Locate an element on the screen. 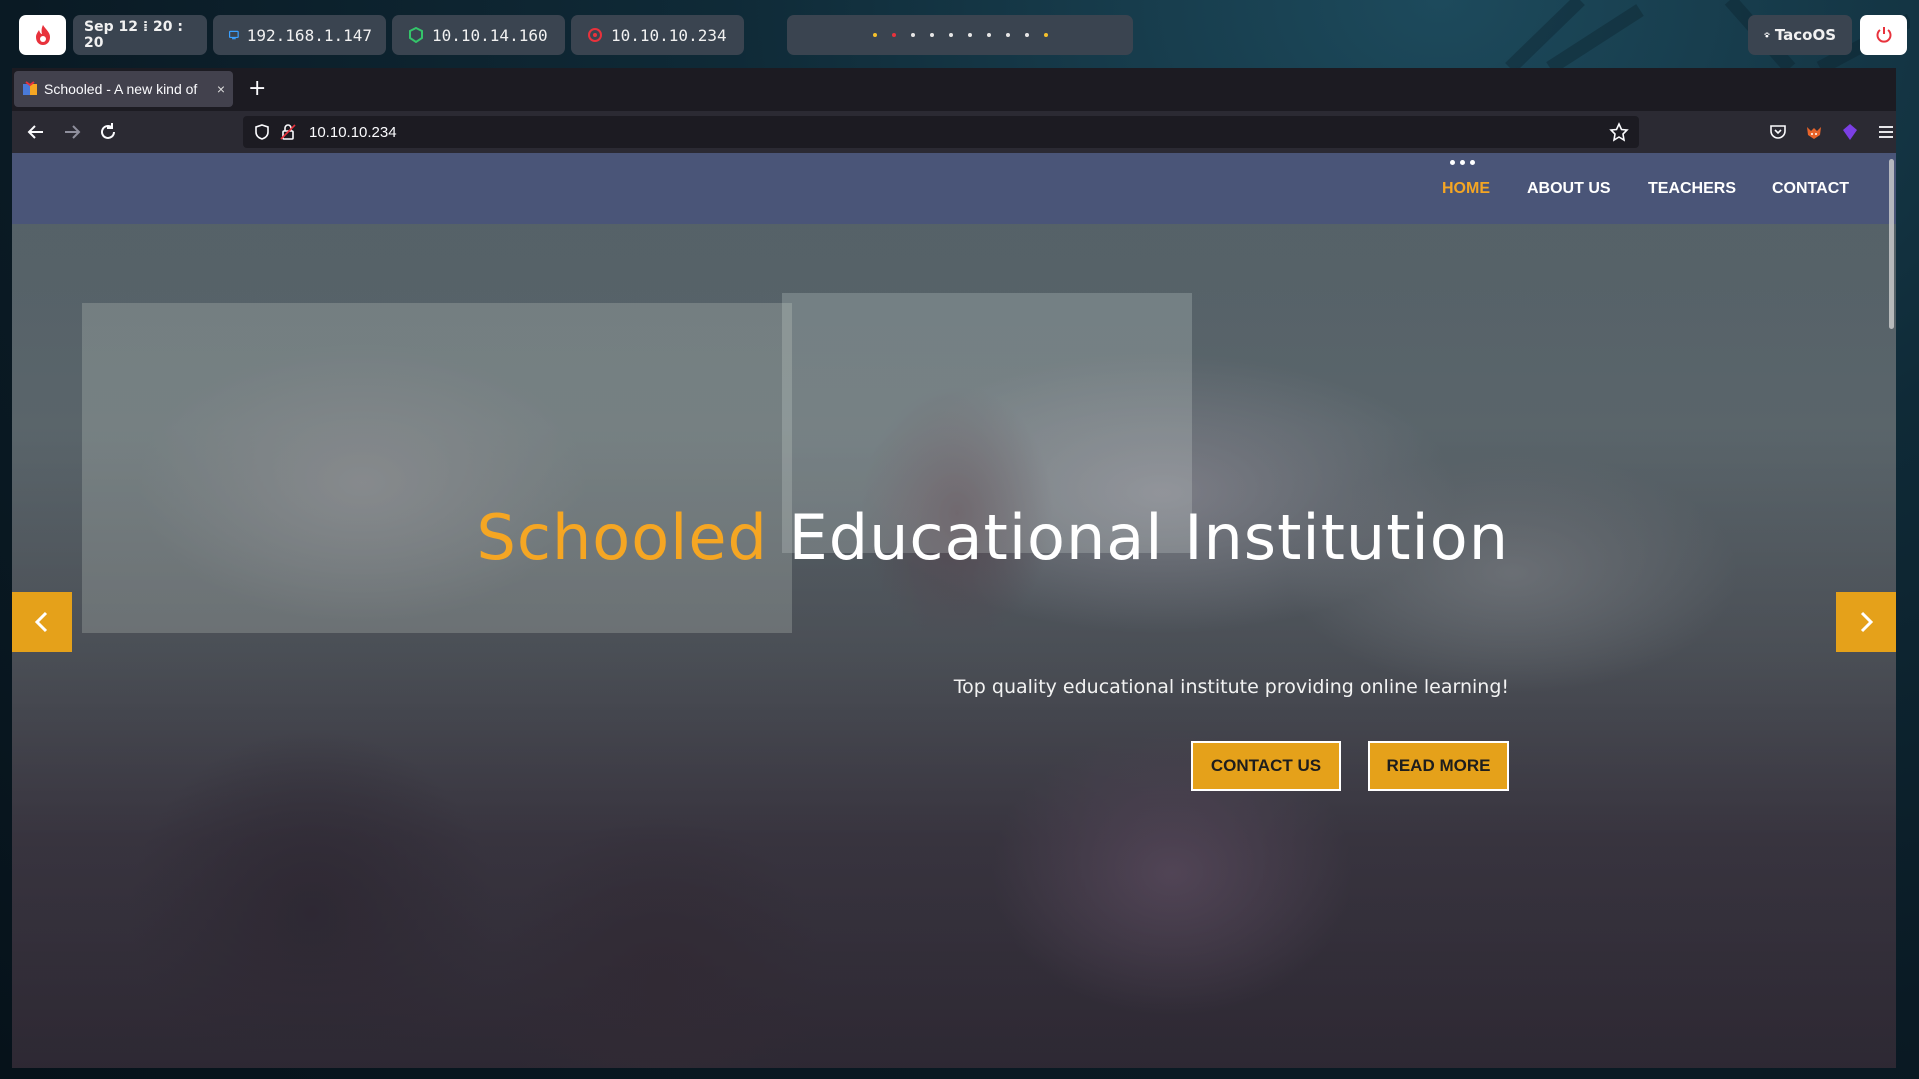 This screenshot has height=1079, width=1919. app-launcher-button is located at coordinates (42, 35).